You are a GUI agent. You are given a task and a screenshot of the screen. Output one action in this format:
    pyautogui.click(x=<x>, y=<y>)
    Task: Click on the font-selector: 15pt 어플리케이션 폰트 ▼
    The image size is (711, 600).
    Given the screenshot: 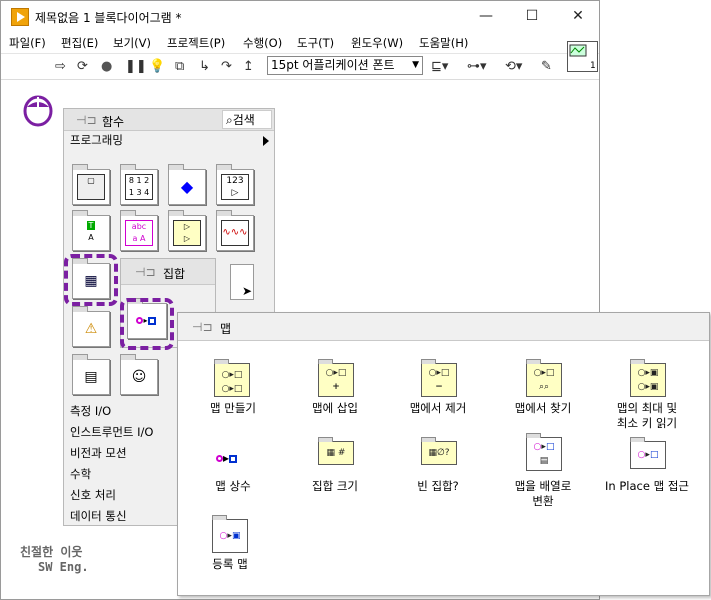 What is the action you would take?
    pyautogui.click(x=345, y=65)
    